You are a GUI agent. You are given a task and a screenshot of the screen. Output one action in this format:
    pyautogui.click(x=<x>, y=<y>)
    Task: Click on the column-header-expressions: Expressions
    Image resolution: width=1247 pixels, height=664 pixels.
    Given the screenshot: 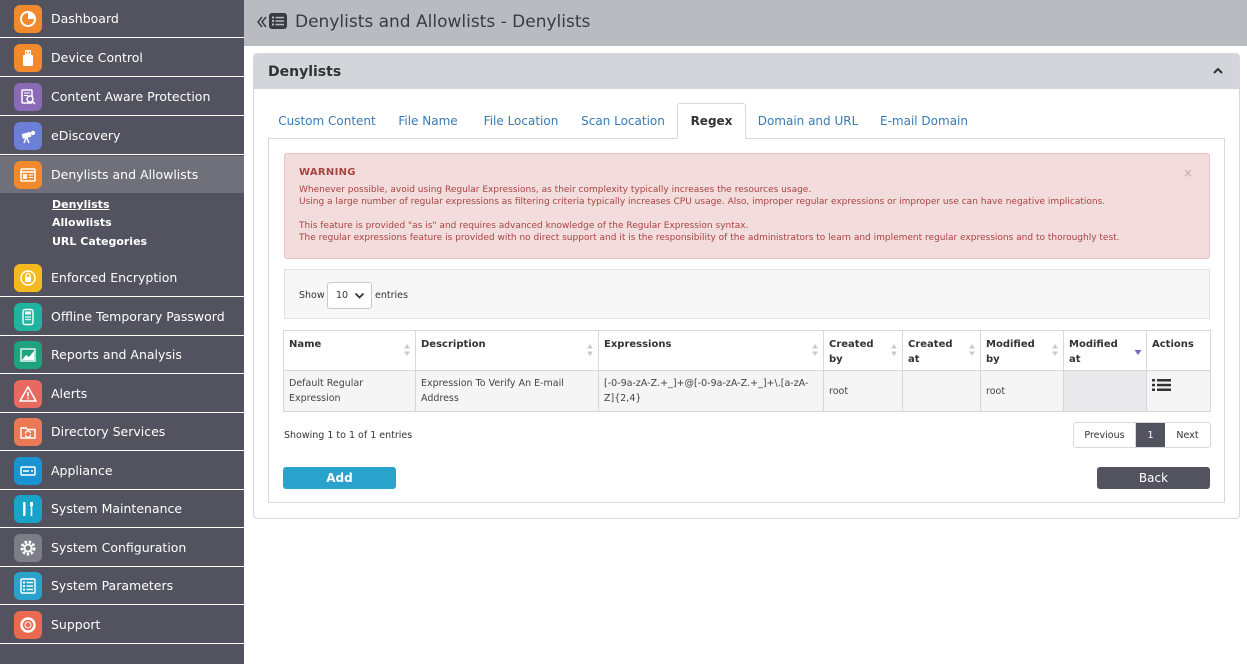 What is the action you would take?
    pyautogui.click(x=711, y=350)
    